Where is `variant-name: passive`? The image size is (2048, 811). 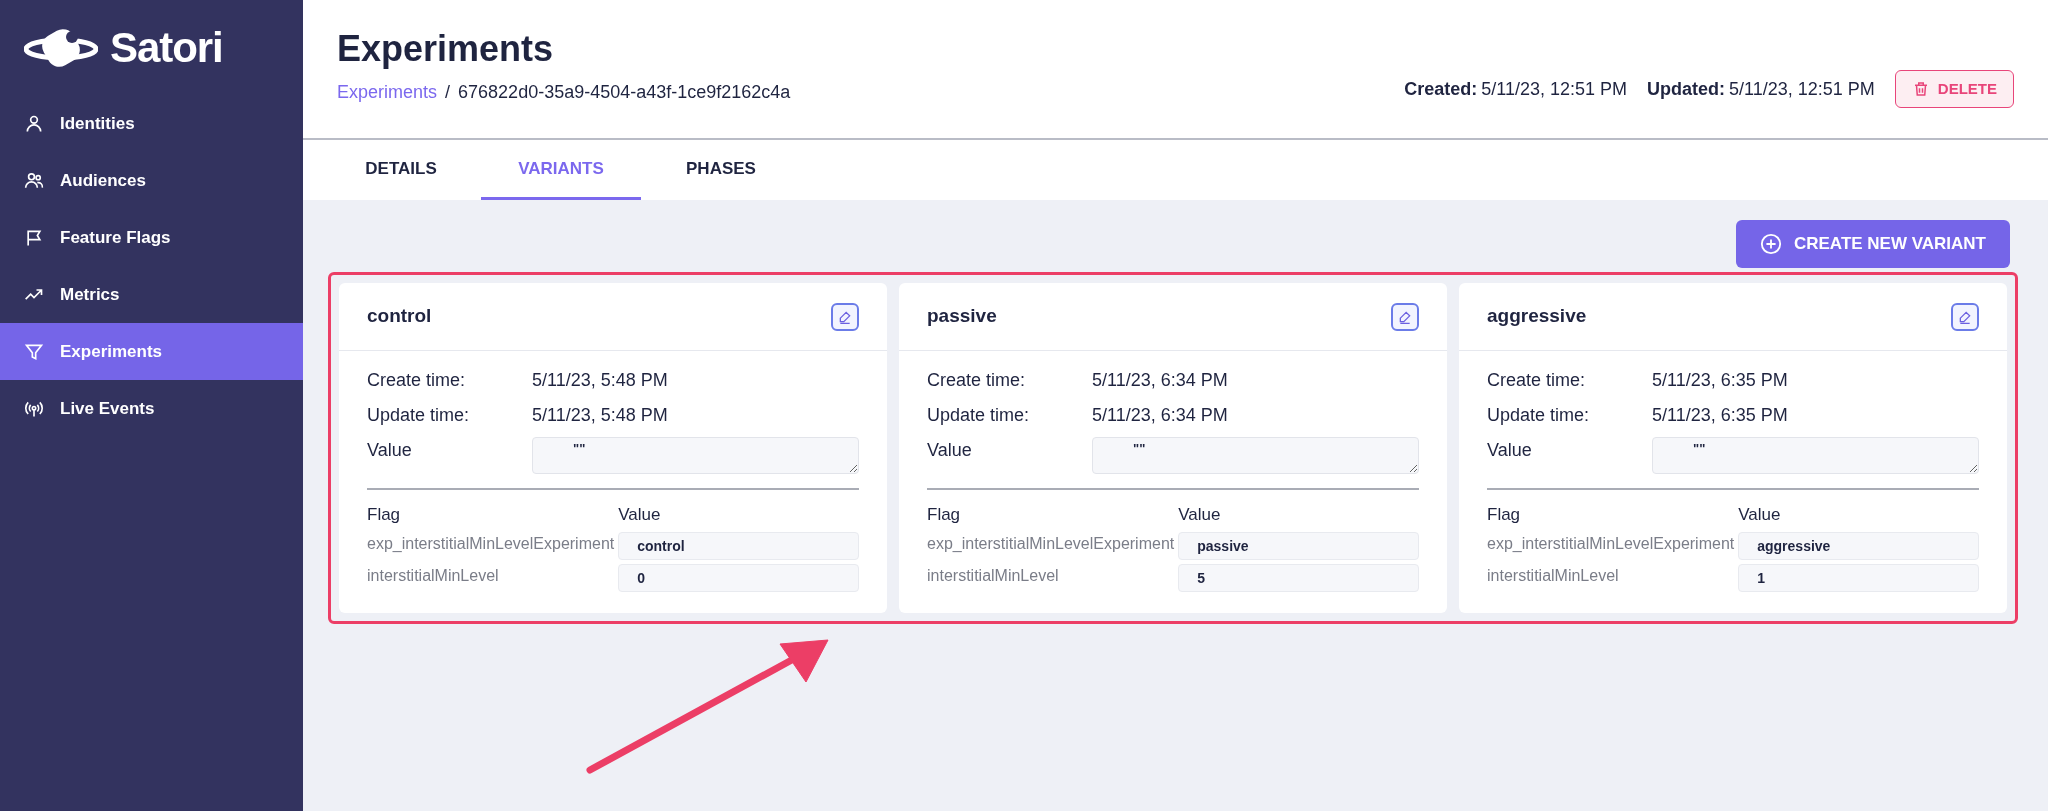 variant-name: passive is located at coordinates (962, 316).